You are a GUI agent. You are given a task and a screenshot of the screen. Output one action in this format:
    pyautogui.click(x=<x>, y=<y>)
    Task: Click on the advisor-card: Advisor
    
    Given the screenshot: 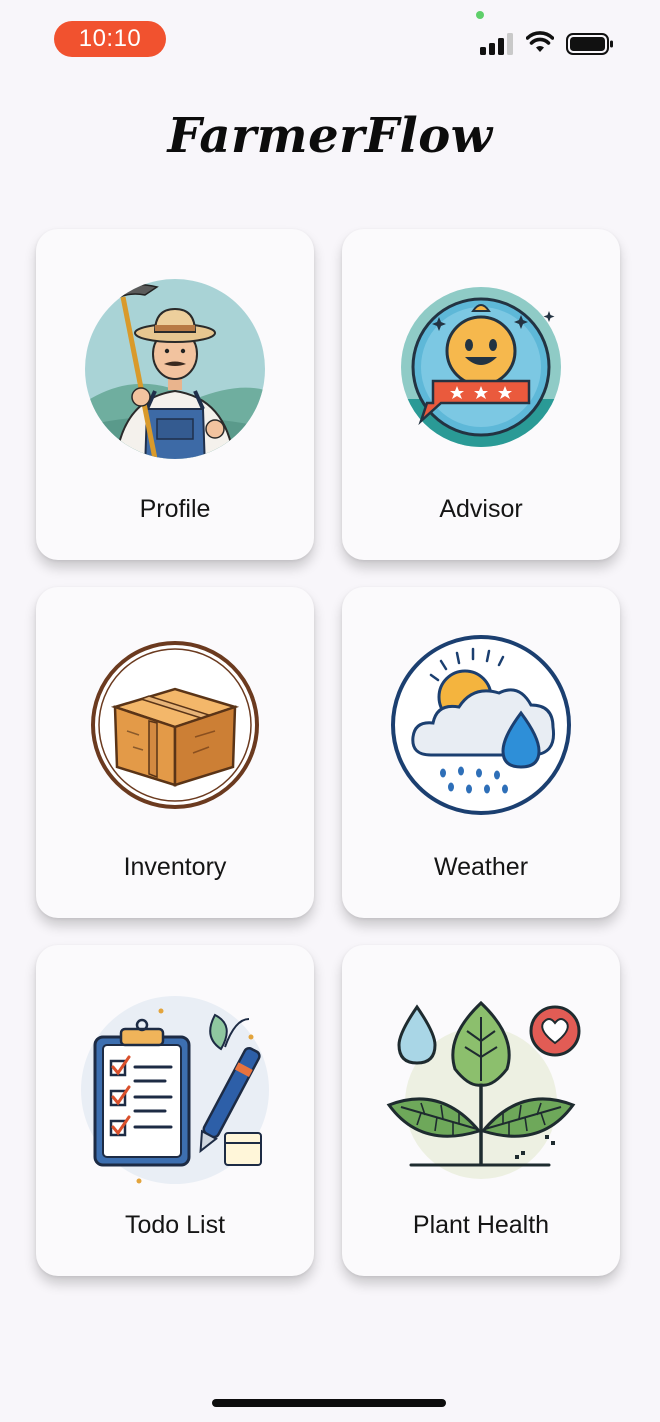 What is the action you would take?
    pyautogui.click(x=481, y=394)
    